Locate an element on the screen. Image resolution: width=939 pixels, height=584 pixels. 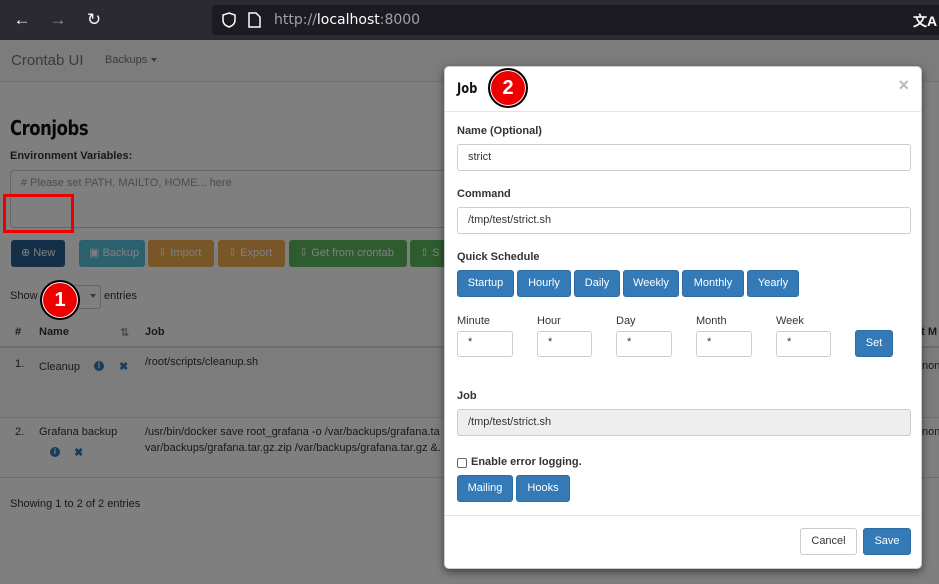
modal-footer is located at coordinates (683, 515).